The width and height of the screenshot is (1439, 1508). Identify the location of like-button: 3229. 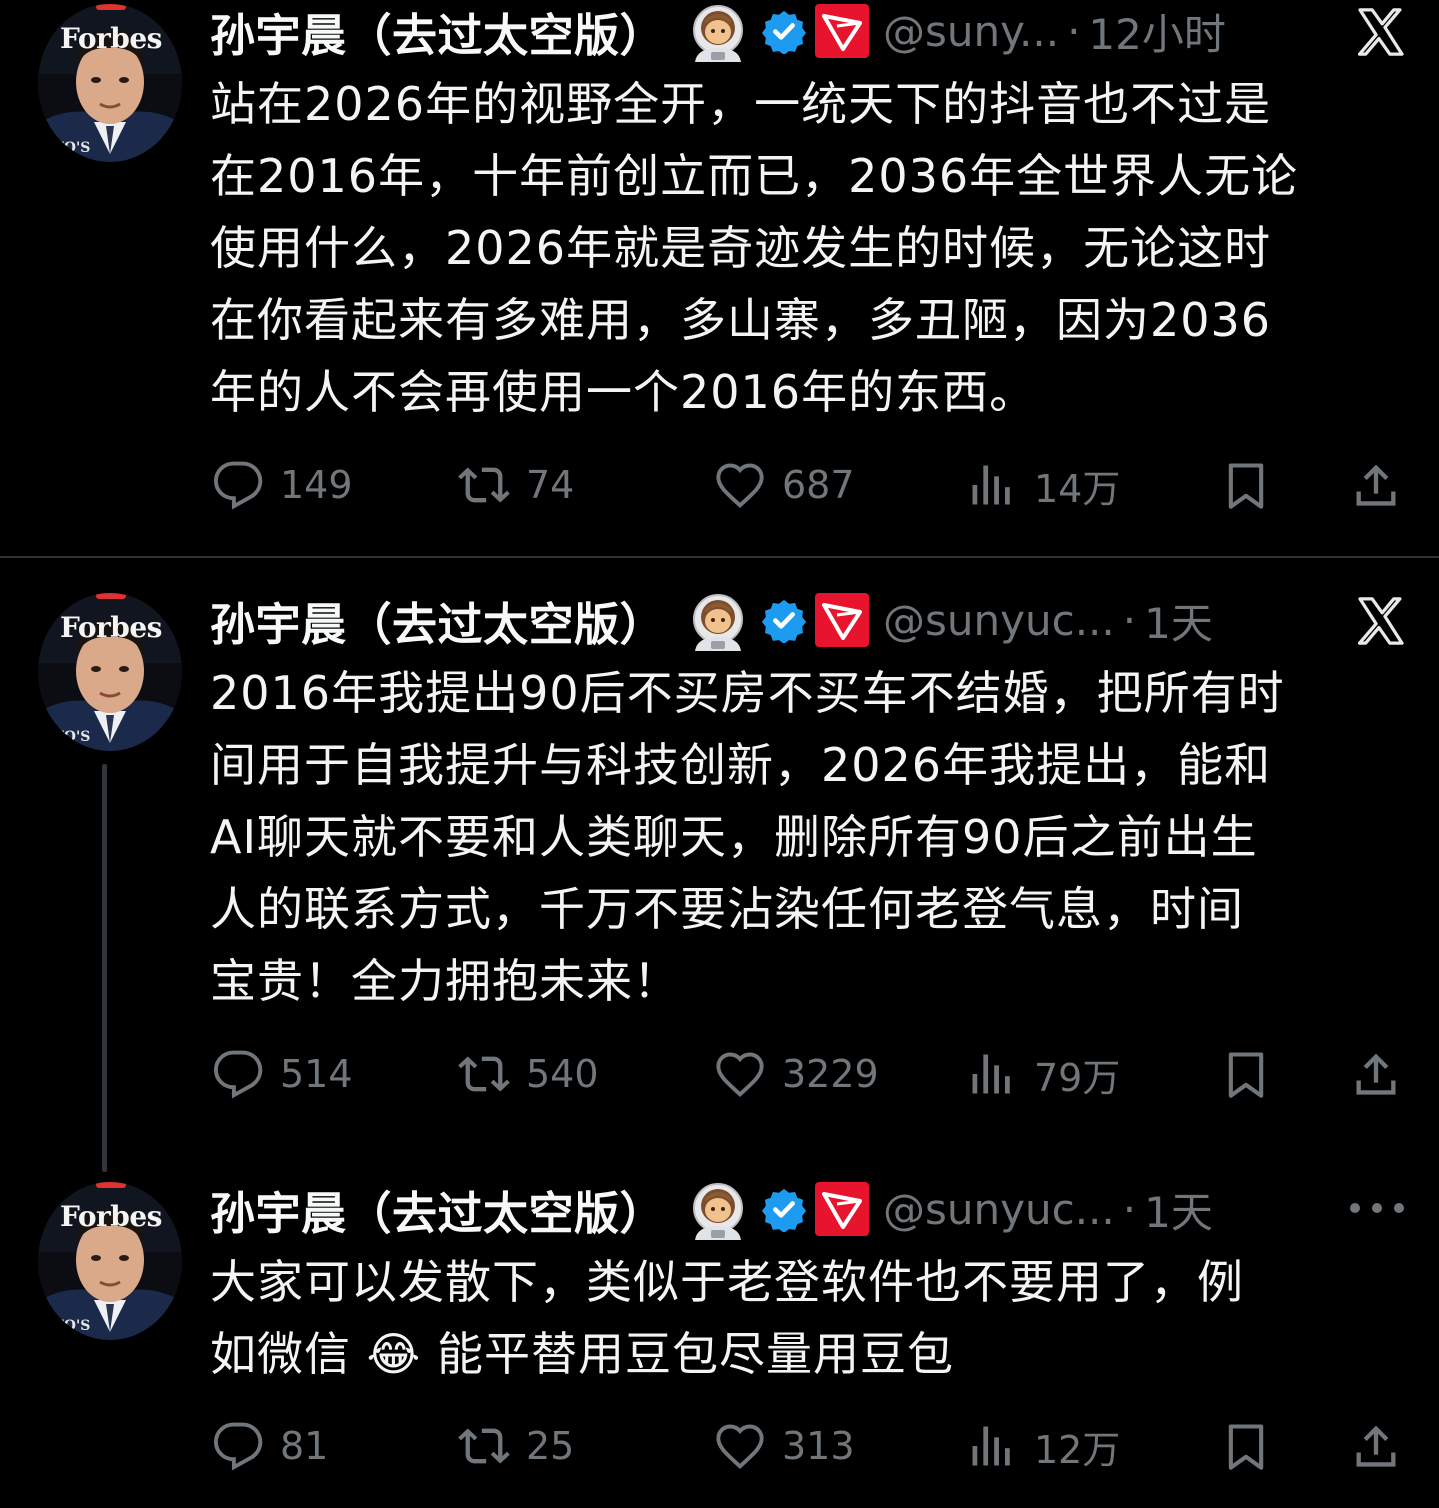
(796, 1074).